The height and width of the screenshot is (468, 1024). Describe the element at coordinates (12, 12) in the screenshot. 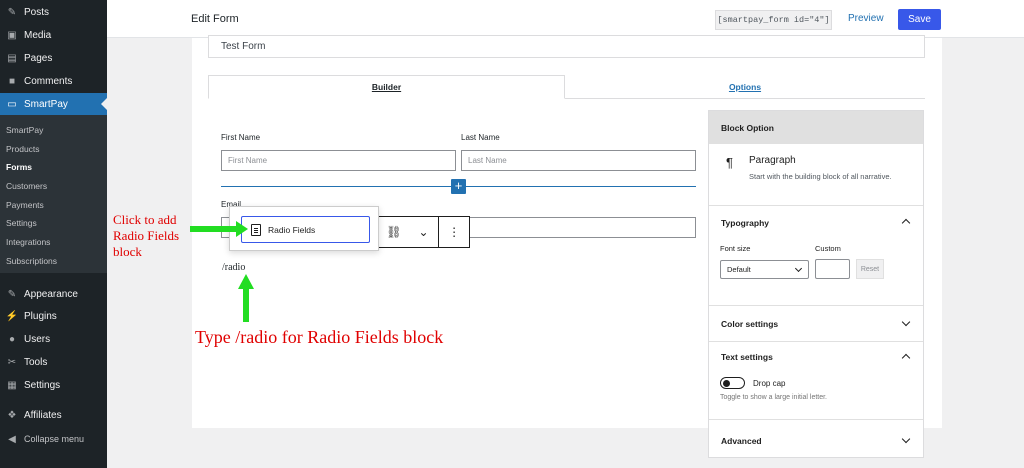

I see `pin-icon: ✎` at that location.